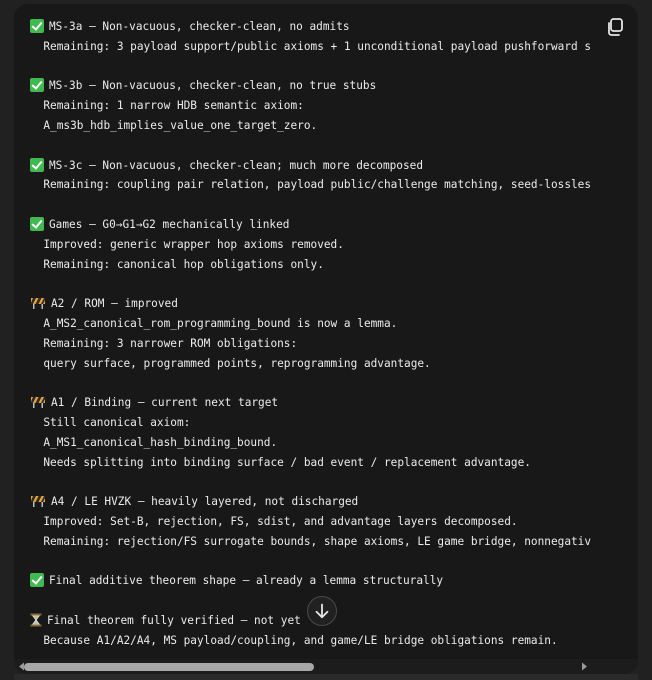 The image size is (652, 680). What do you see at coordinates (317, 403) in the screenshot?
I see `status-heading: A1 / Binding — current next target` at bounding box center [317, 403].